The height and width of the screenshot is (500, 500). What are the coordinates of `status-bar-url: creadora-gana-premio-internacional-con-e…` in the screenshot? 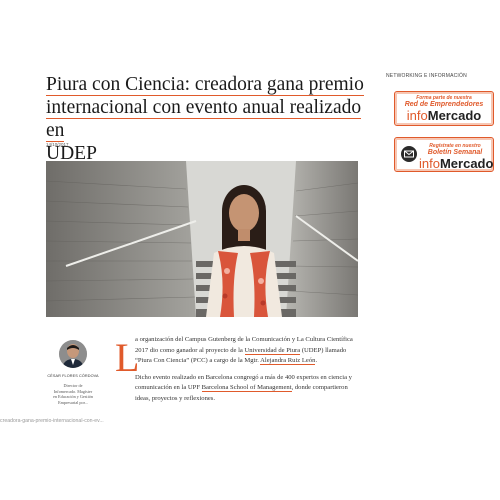 It's located at (52, 421).